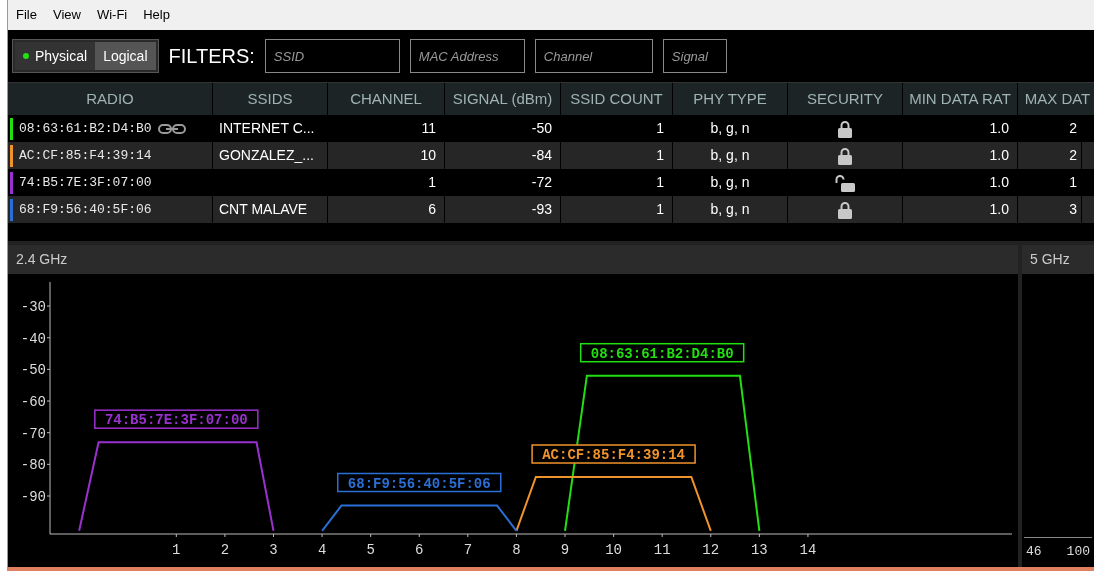 The image size is (1094, 571). What do you see at coordinates (112, 15) in the screenshot?
I see `menu-item: Wi-Fi` at bounding box center [112, 15].